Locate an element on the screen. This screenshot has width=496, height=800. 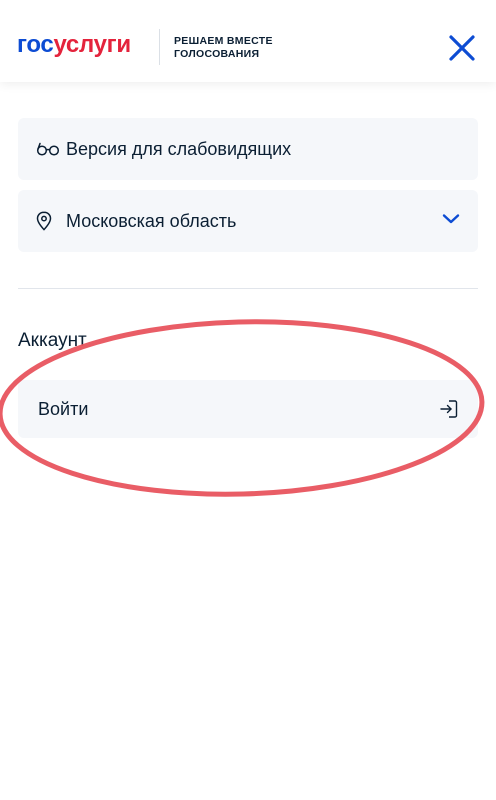
account-section-title: Аккаунт is located at coordinates (52, 340).